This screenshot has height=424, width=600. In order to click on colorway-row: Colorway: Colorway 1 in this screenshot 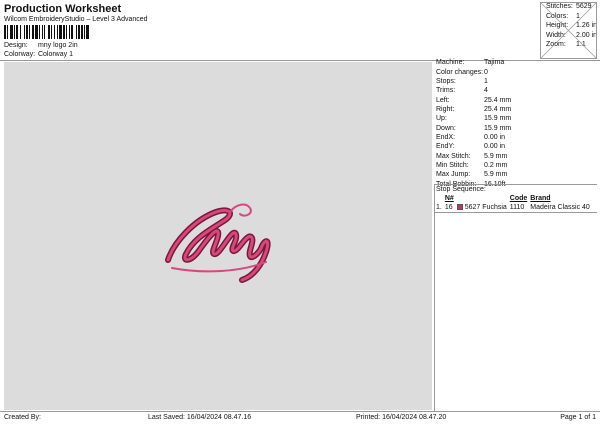, I will do `click(38, 54)`.